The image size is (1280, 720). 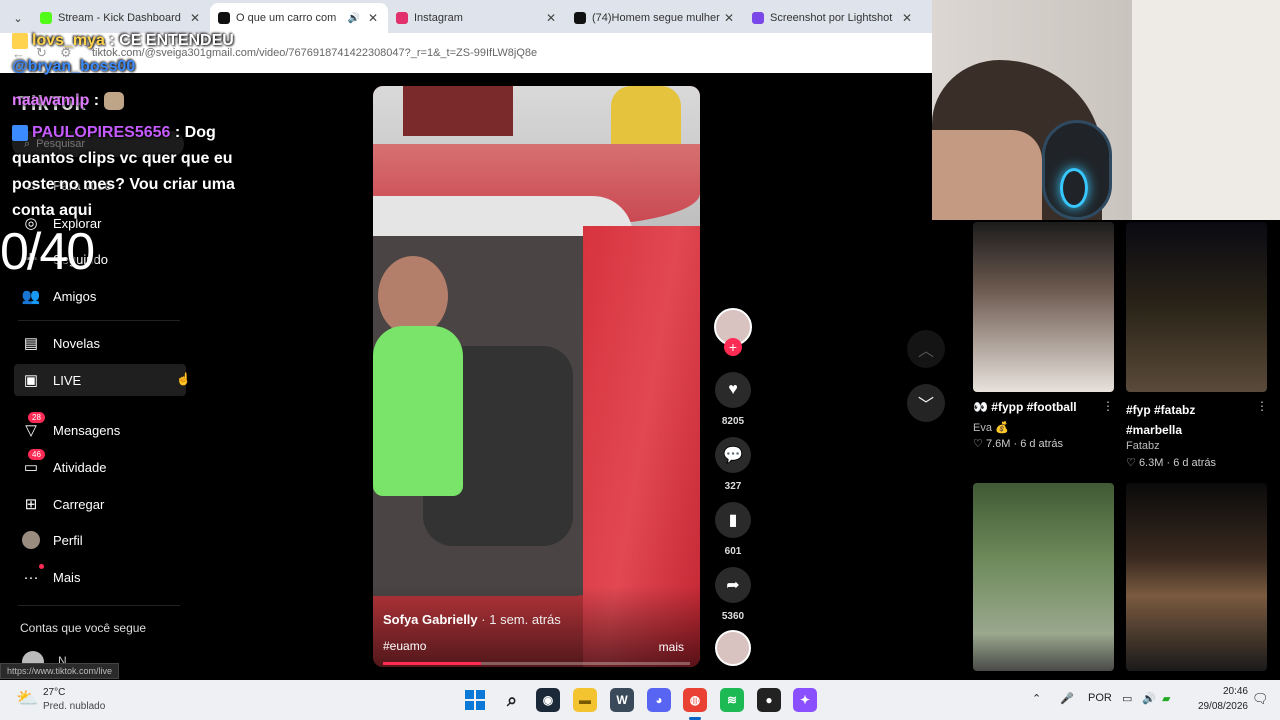 I want to click on sidebar-item-label: Novelas, so click(x=76, y=343).